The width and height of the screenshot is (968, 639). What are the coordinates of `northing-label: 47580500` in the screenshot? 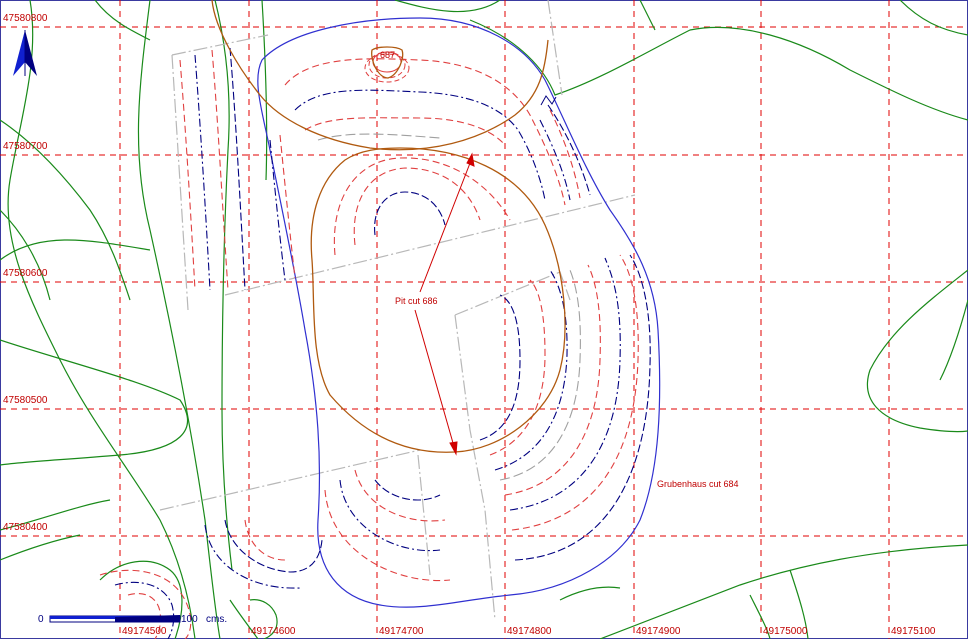 It's located at (25, 400).